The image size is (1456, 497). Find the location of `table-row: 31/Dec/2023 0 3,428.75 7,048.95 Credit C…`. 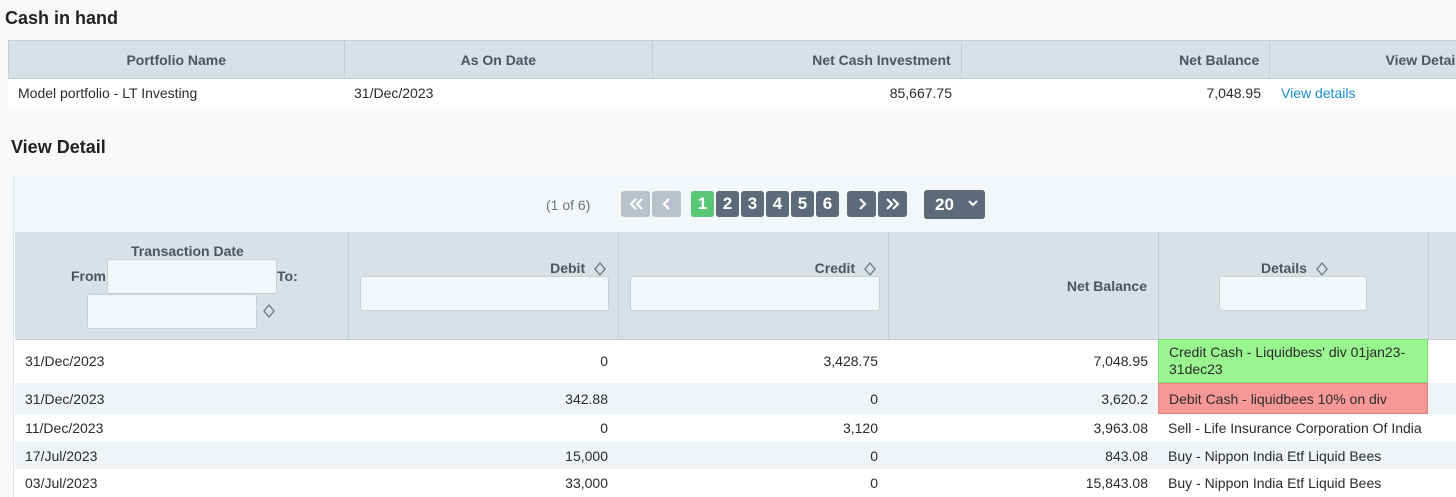

table-row: 31/Dec/2023 0 3,428.75 7,048.95 Credit C… is located at coordinates (735, 361).